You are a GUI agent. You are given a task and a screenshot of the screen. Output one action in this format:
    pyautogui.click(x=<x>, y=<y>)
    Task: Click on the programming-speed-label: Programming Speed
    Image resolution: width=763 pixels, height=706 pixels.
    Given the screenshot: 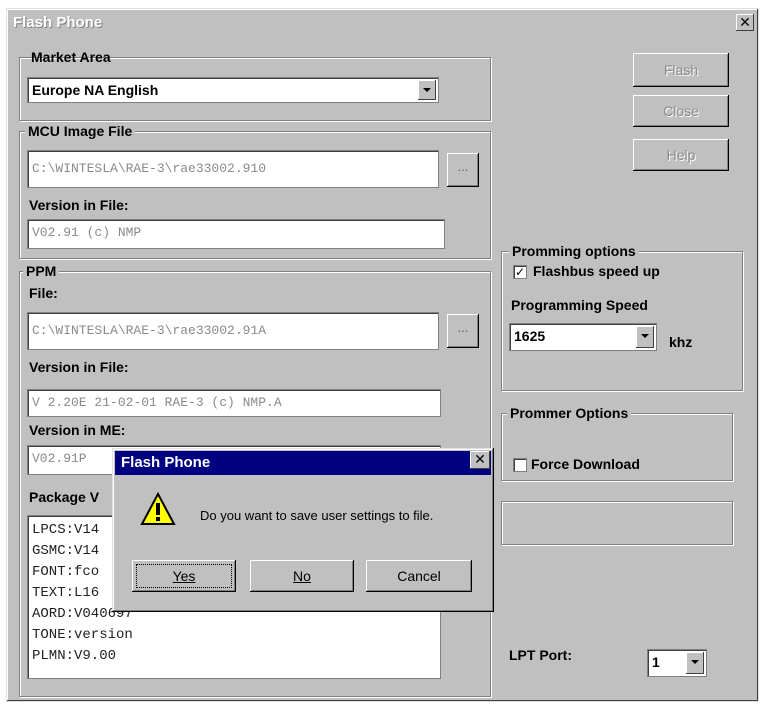 What is the action you would take?
    pyautogui.click(x=579, y=305)
    